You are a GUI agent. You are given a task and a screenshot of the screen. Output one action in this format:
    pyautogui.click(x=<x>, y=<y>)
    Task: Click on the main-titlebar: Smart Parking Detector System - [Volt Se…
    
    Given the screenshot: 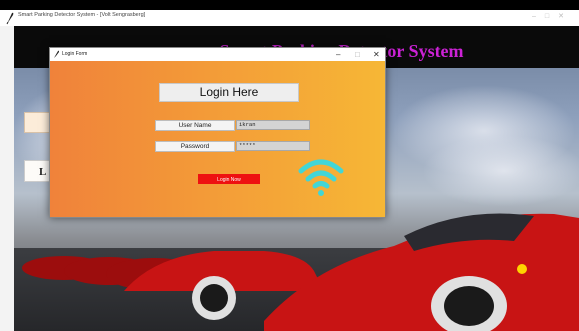 What is the action you would take?
    pyautogui.click(x=289, y=18)
    